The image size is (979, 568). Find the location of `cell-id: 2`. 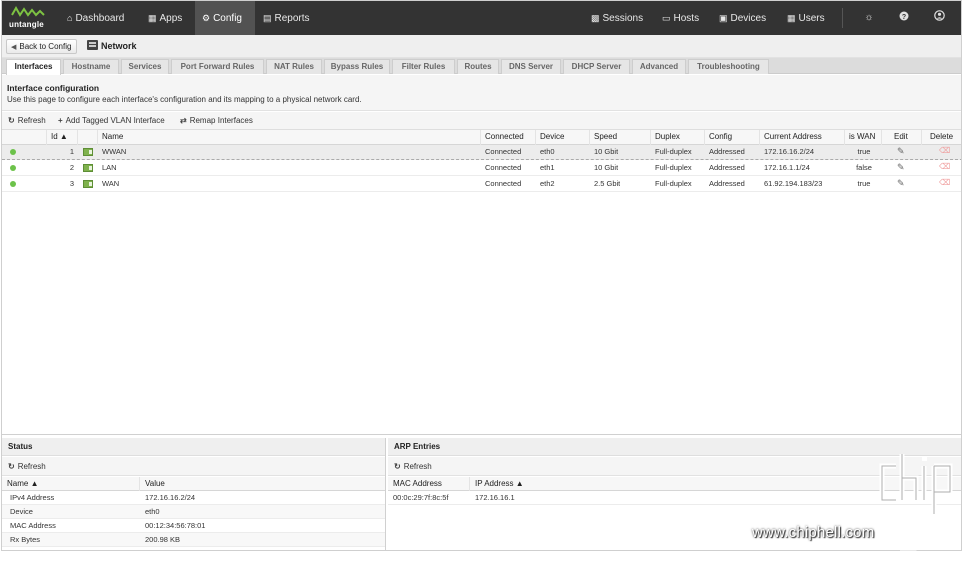

cell-id: 2 is located at coordinates (71, 167).